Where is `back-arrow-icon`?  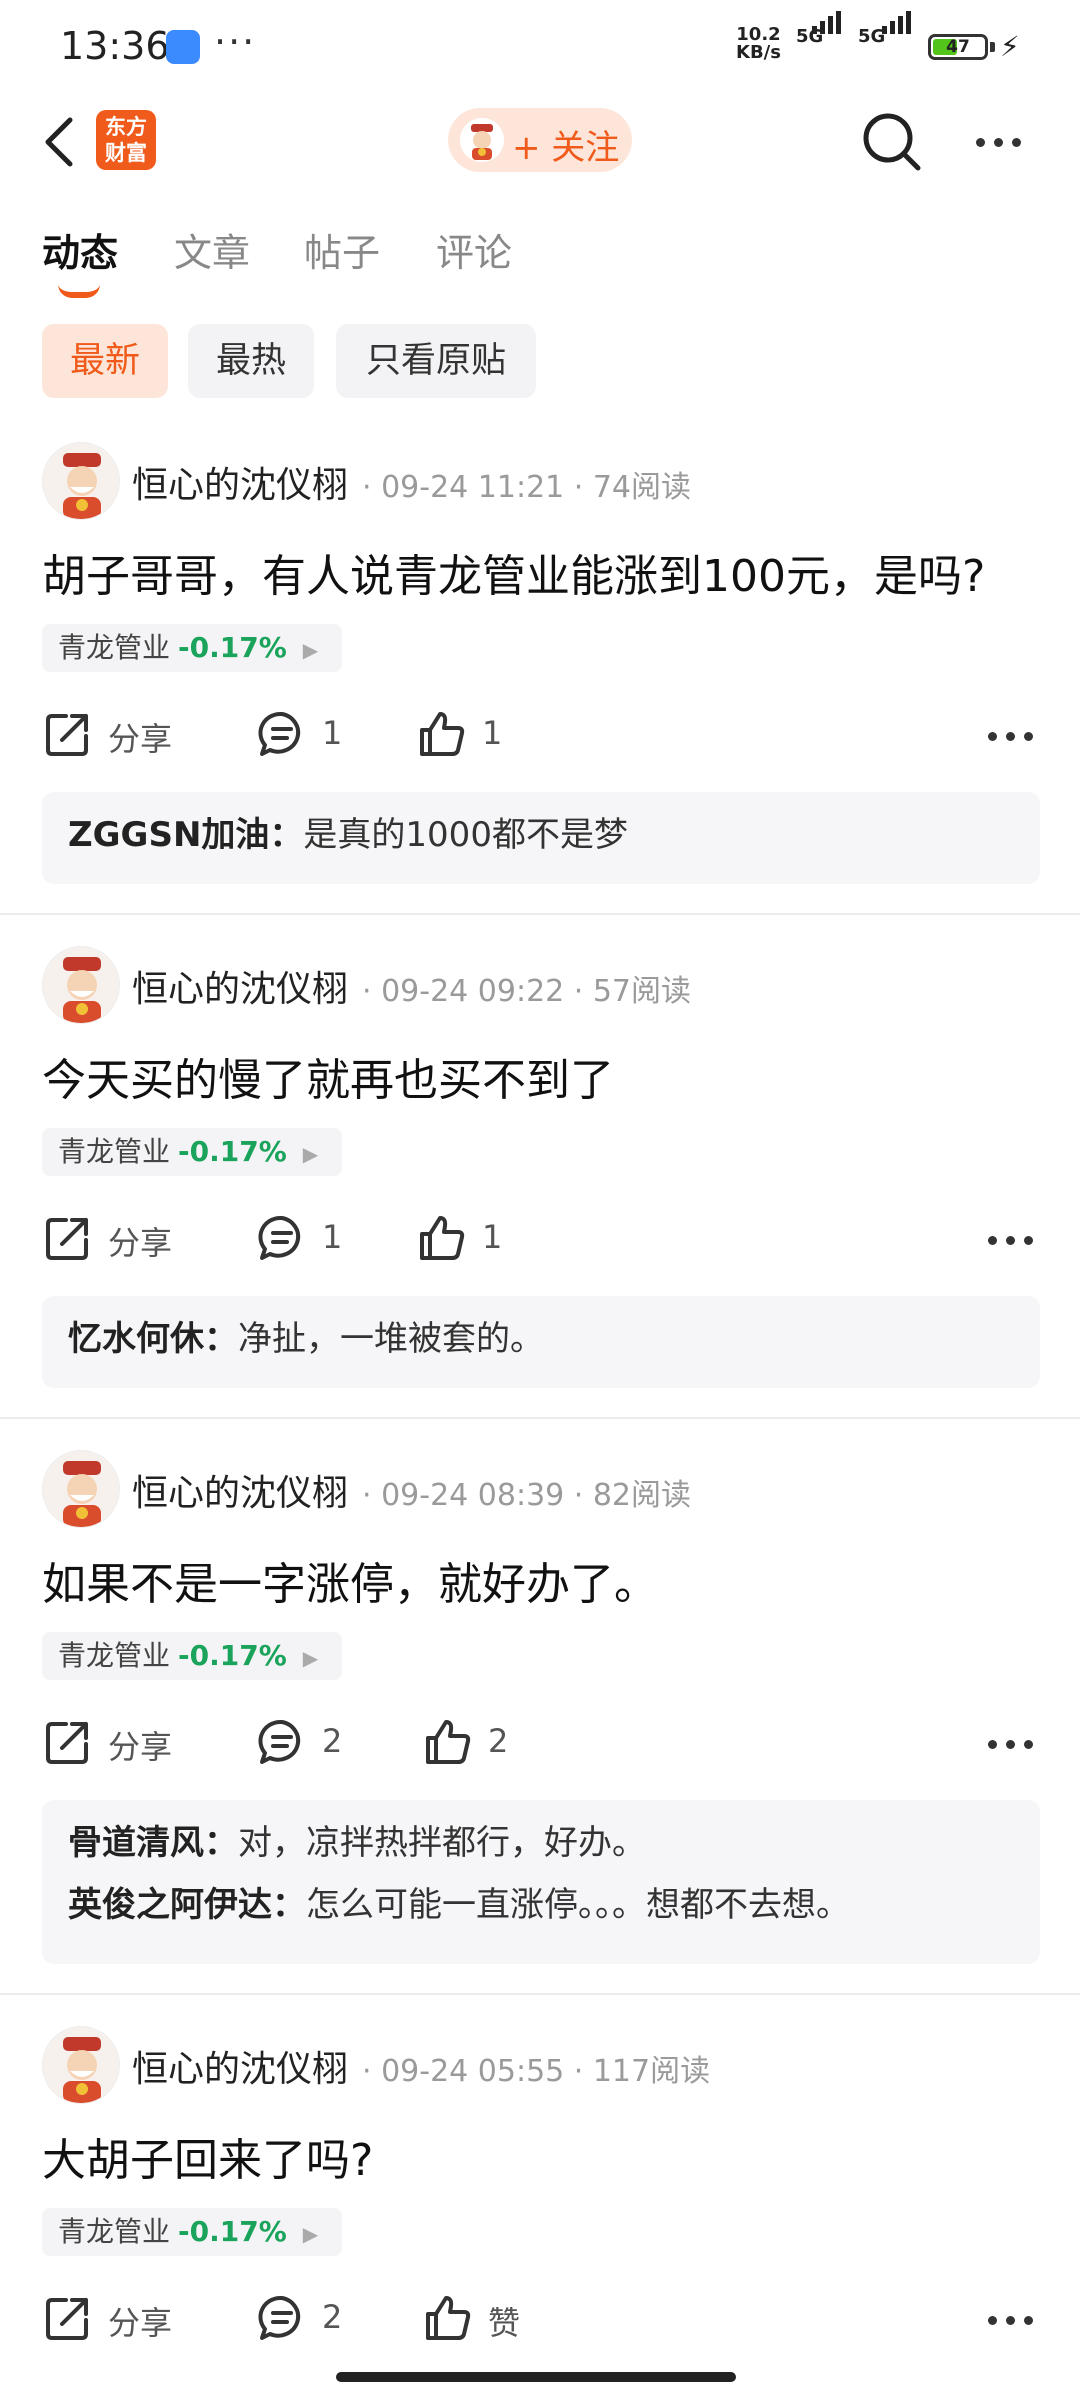
back-arrow-icon is located at coordinates (60, 142).